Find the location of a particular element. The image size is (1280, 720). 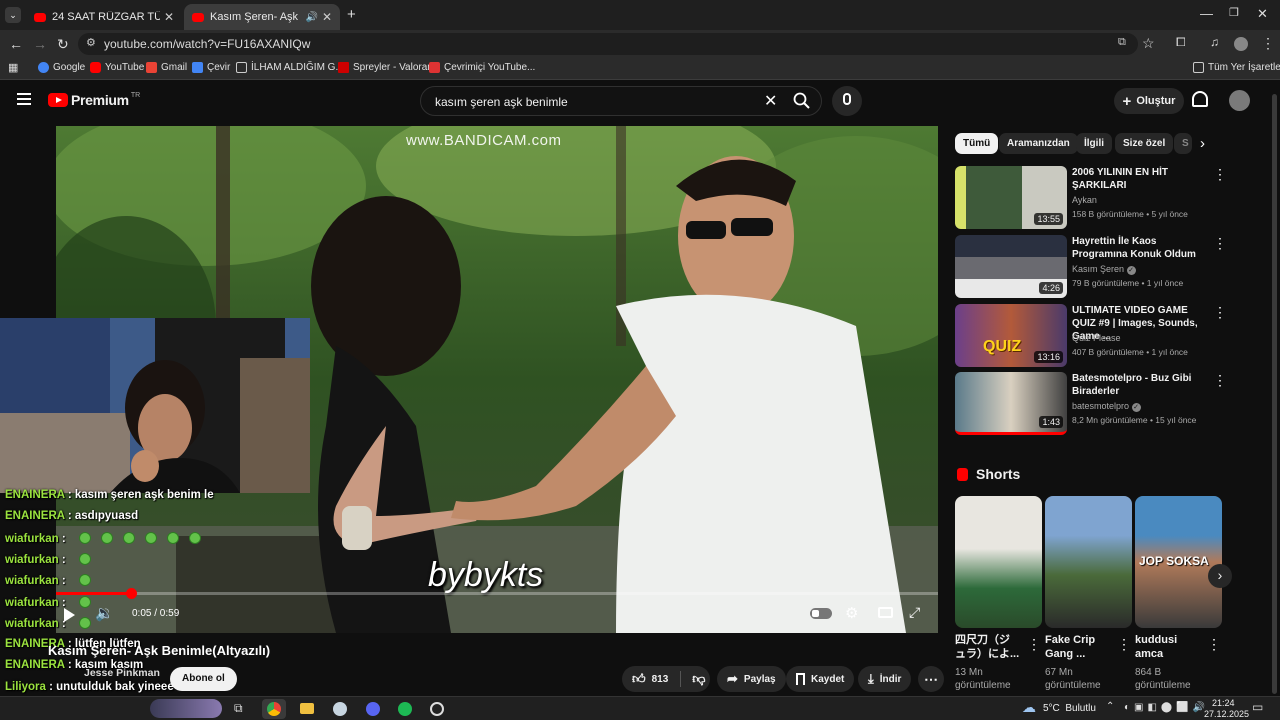

restore-icon: ❐ is located at coordinates (1234, 12).